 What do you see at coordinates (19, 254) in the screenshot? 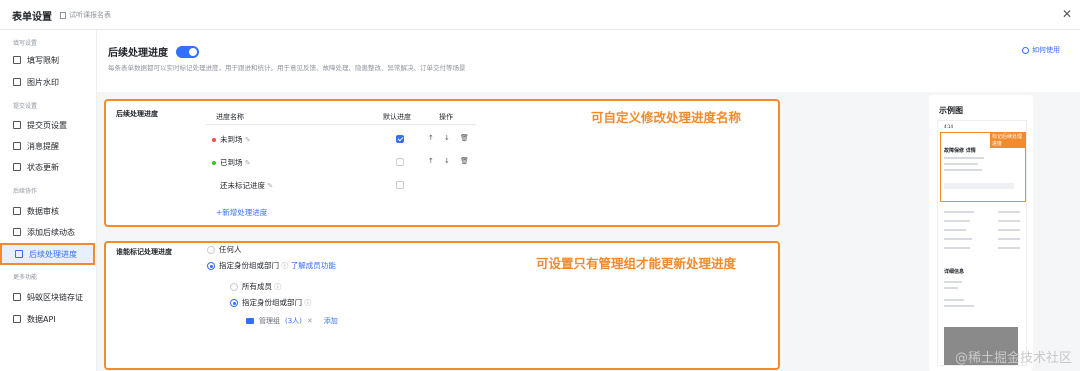
I see `progress-icon` at bounding box center [19, 254].